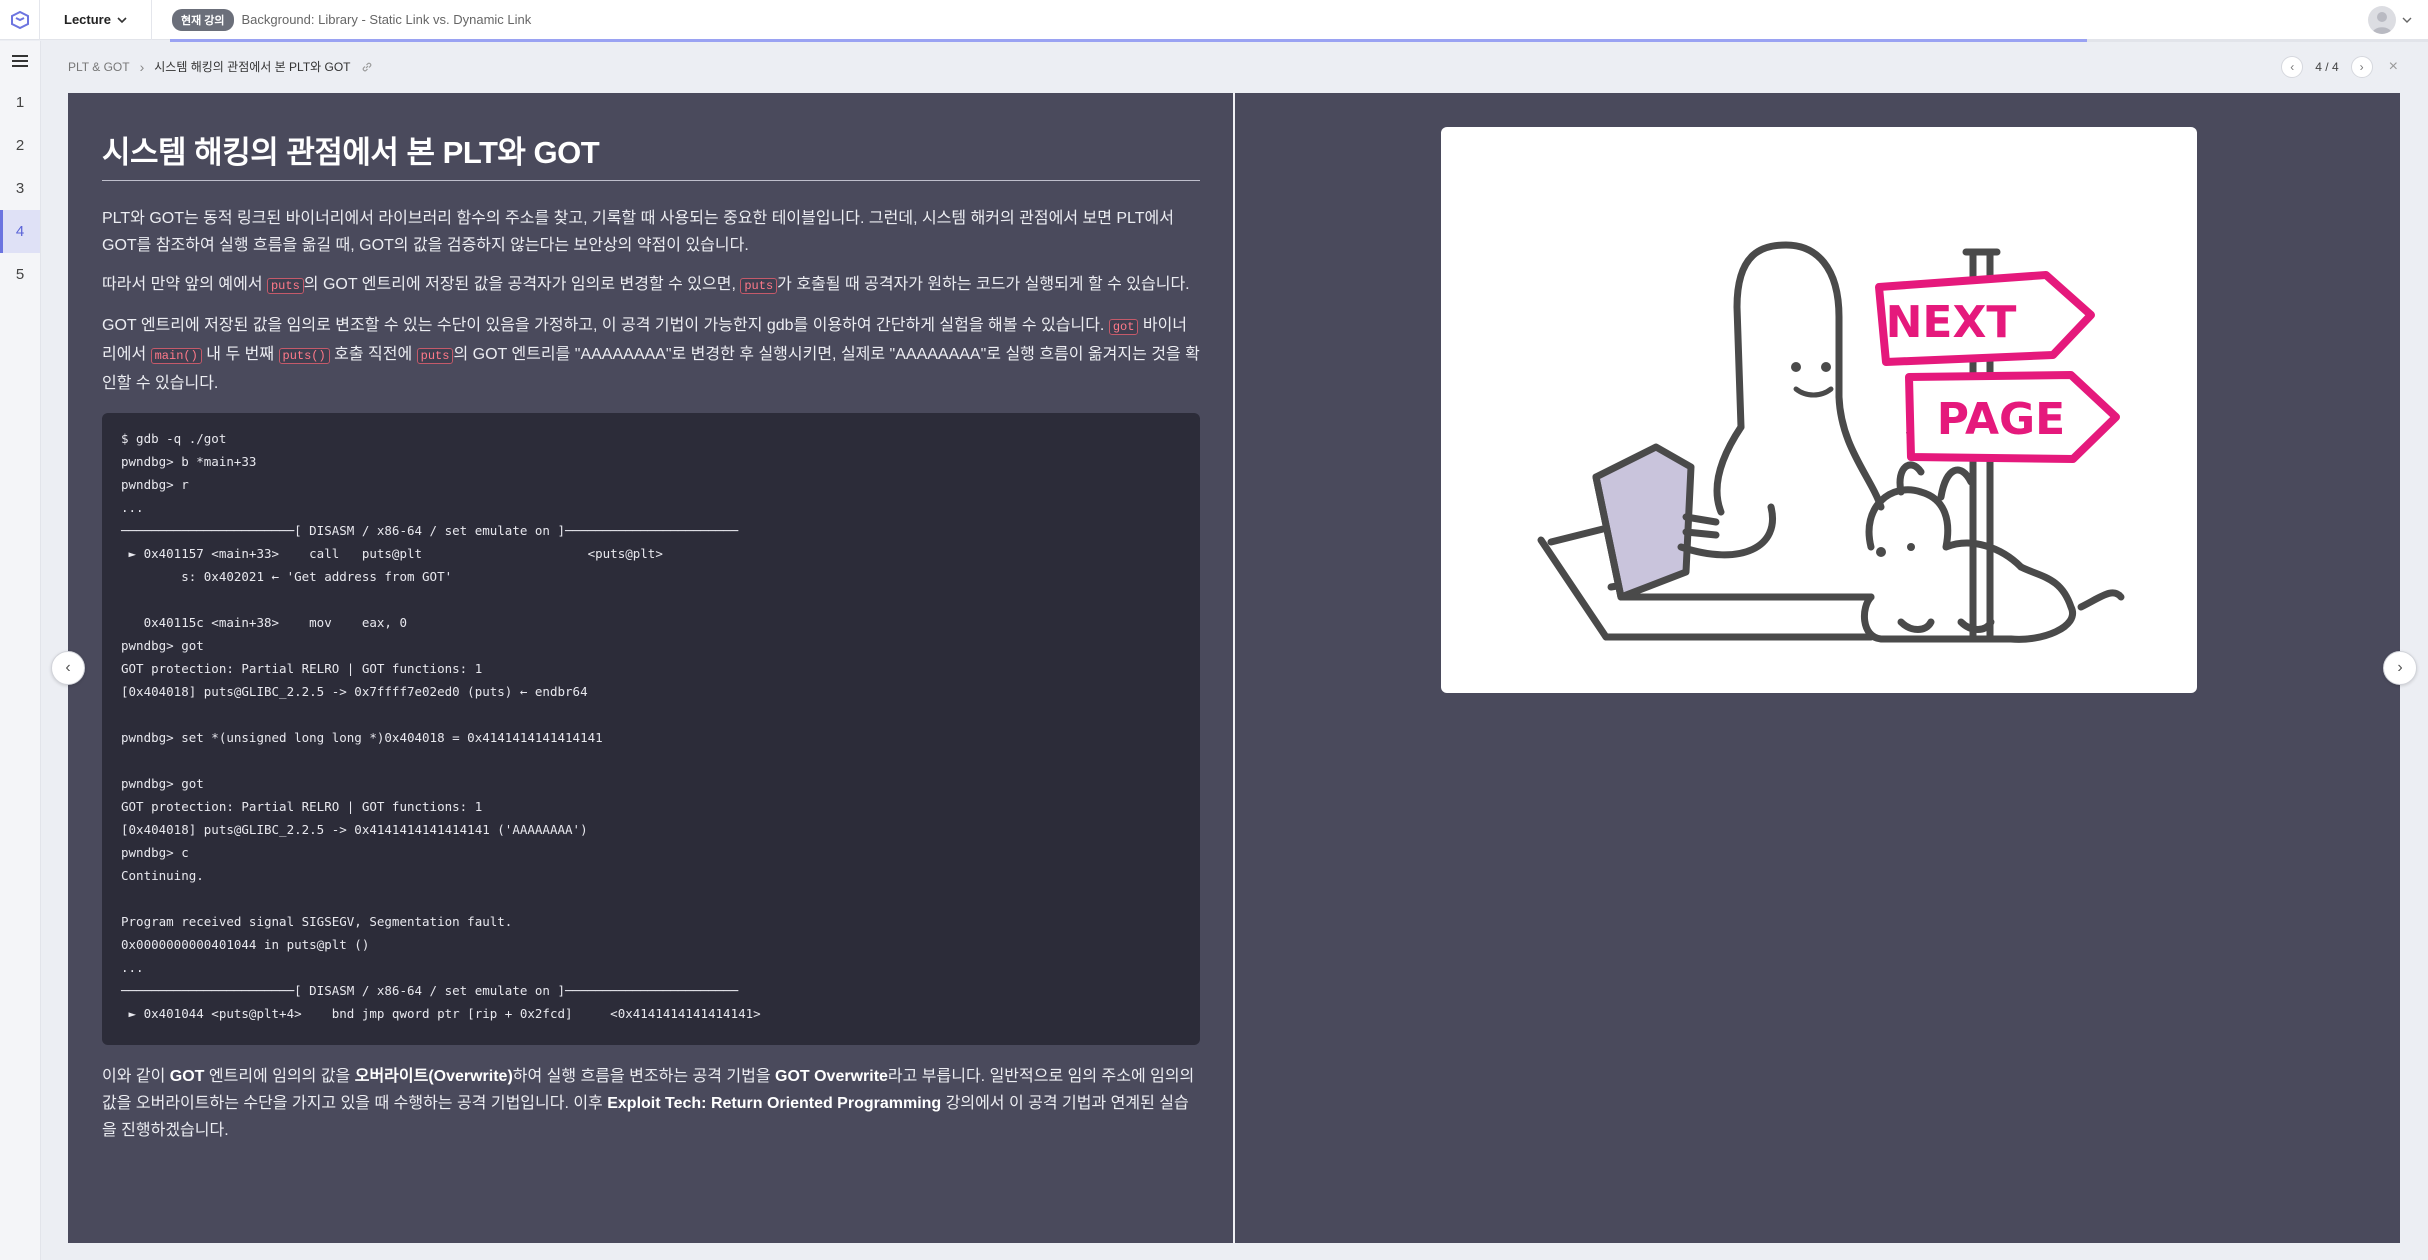 The height and width of the screenshot is (1260, 2428). I want to click on next-page-illustration: NEXT PAGE, so click(1819, 410).